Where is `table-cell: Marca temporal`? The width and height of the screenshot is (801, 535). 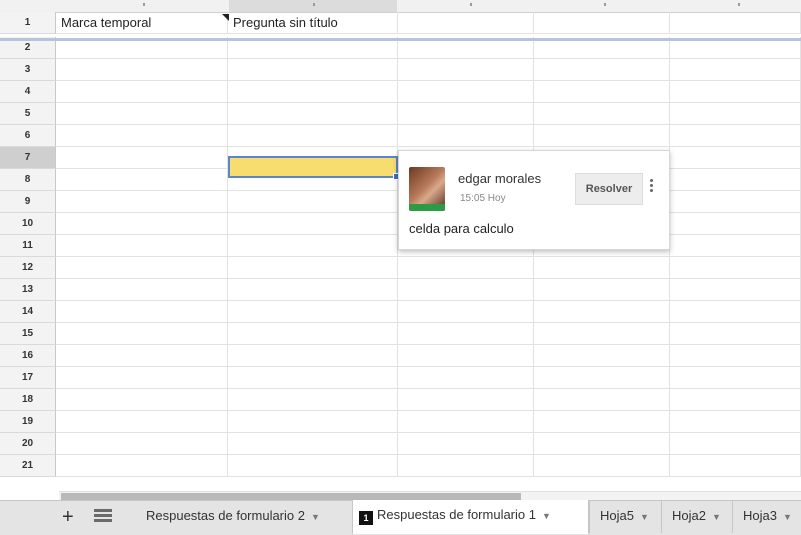
table-cell: Marca temporal is located at coordinates (142, 23).